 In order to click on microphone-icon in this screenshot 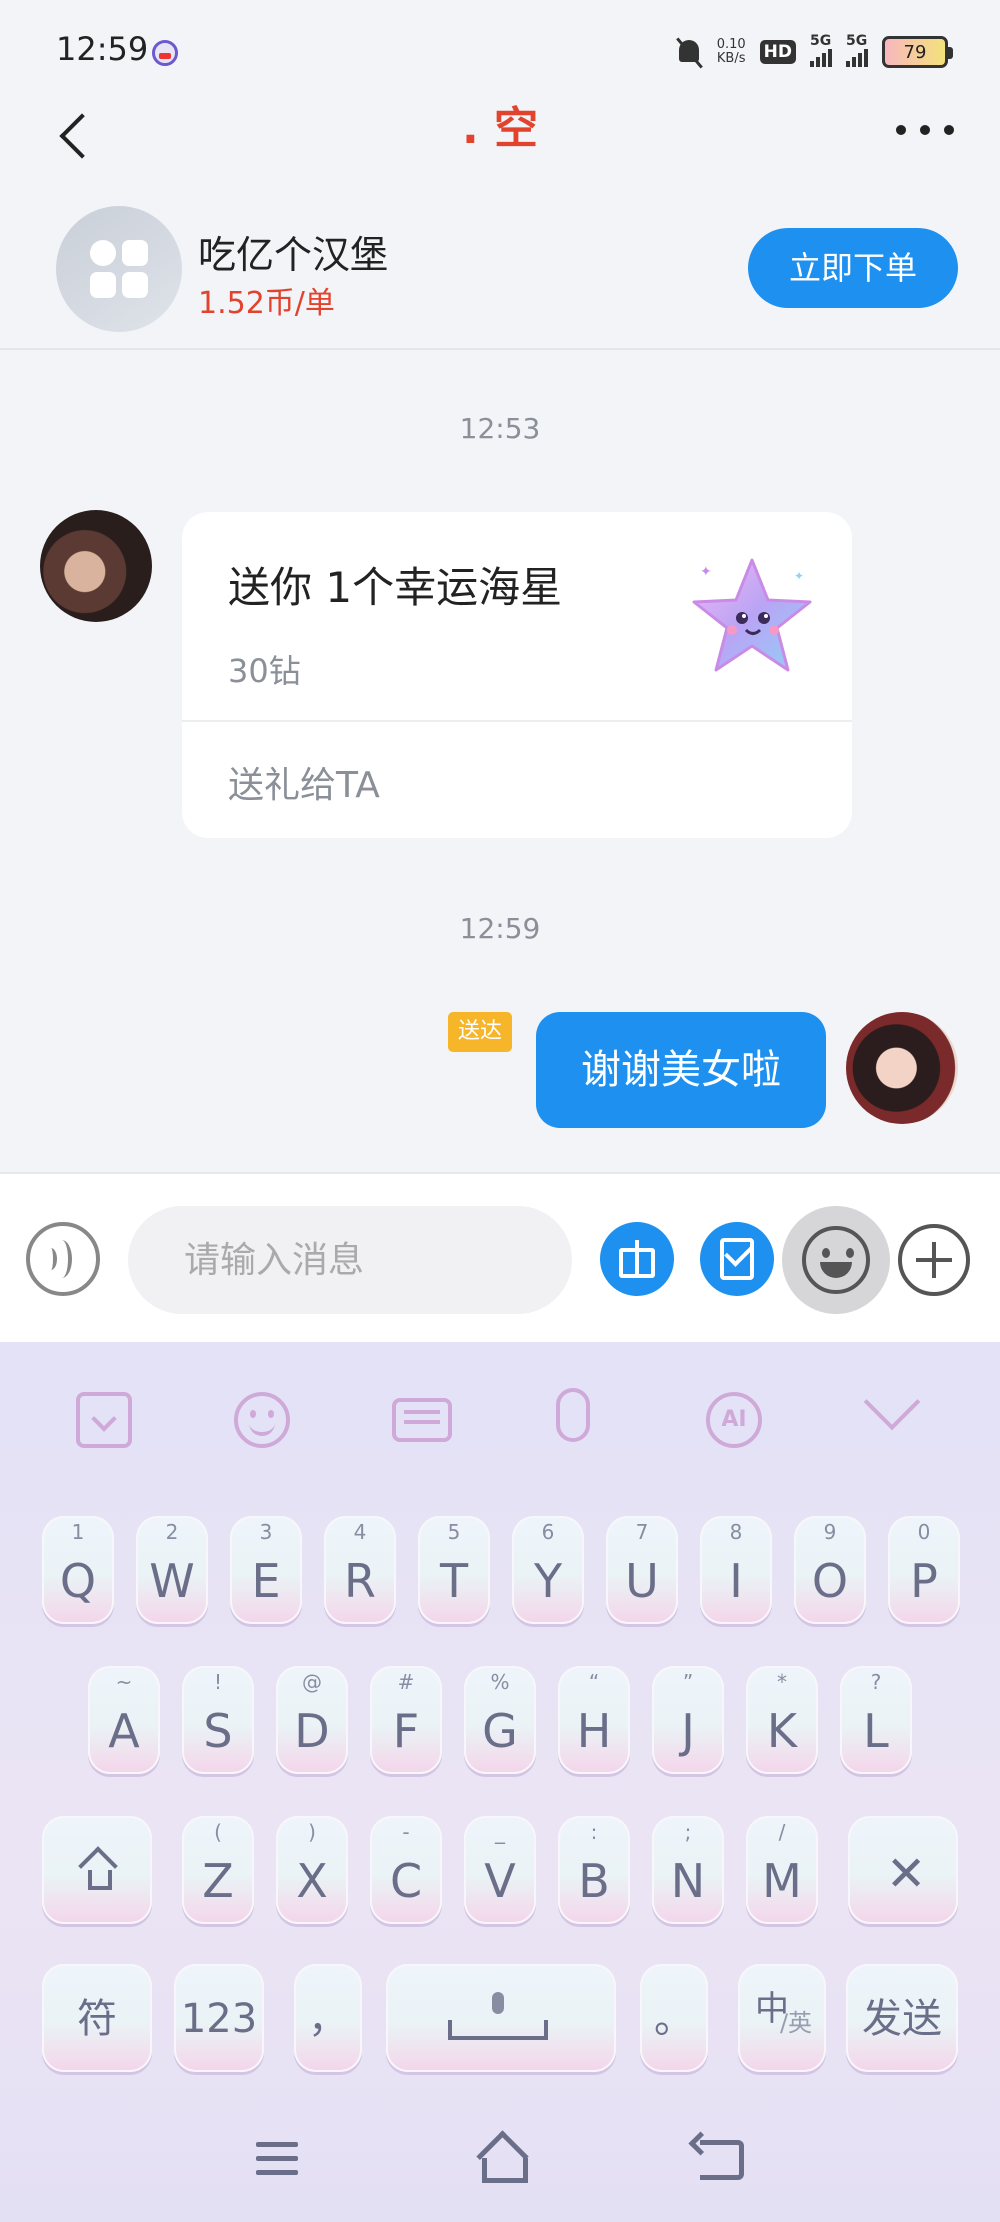, I will do `click(573, 1415)`.